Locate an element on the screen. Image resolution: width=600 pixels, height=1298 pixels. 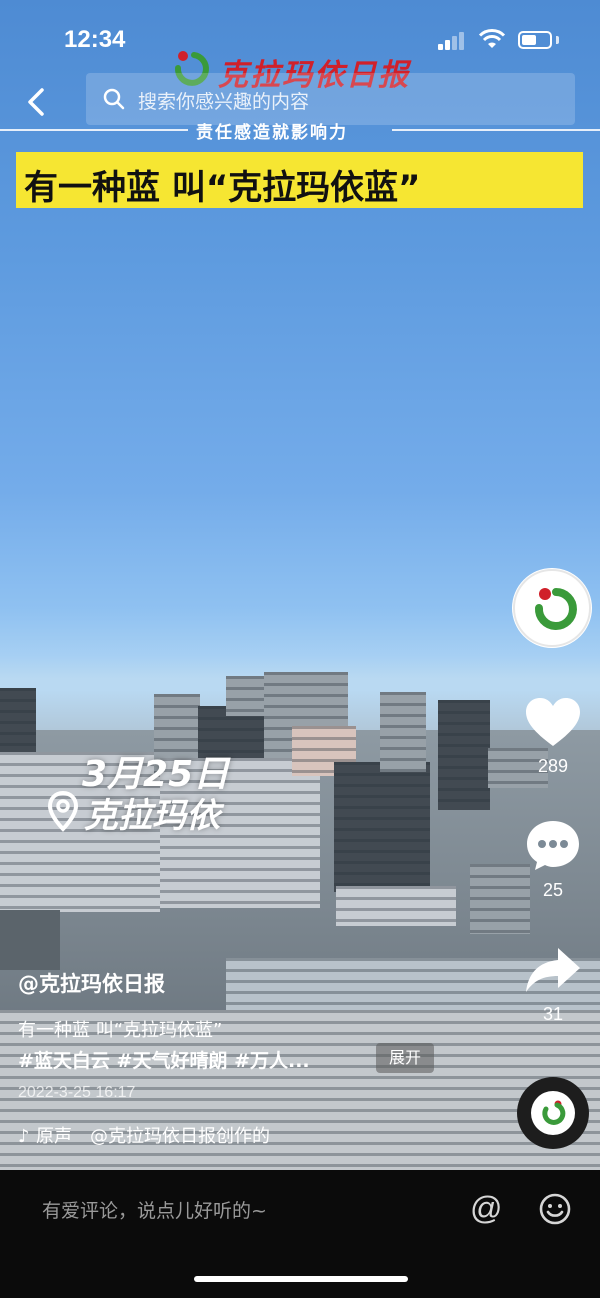
music-attribution: ♪ 原声 @克拉玛依日报创作的 is located at coordinates (144, 1135).